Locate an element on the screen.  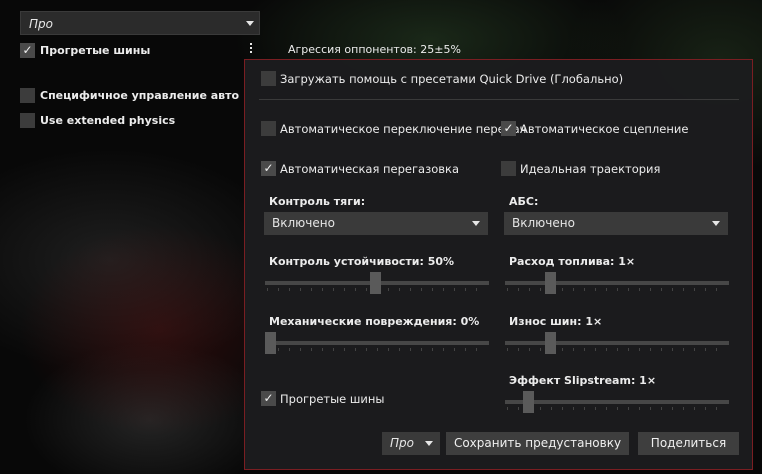
auto-blip-checkbox: ✓ is located at coordinates (268, 168).